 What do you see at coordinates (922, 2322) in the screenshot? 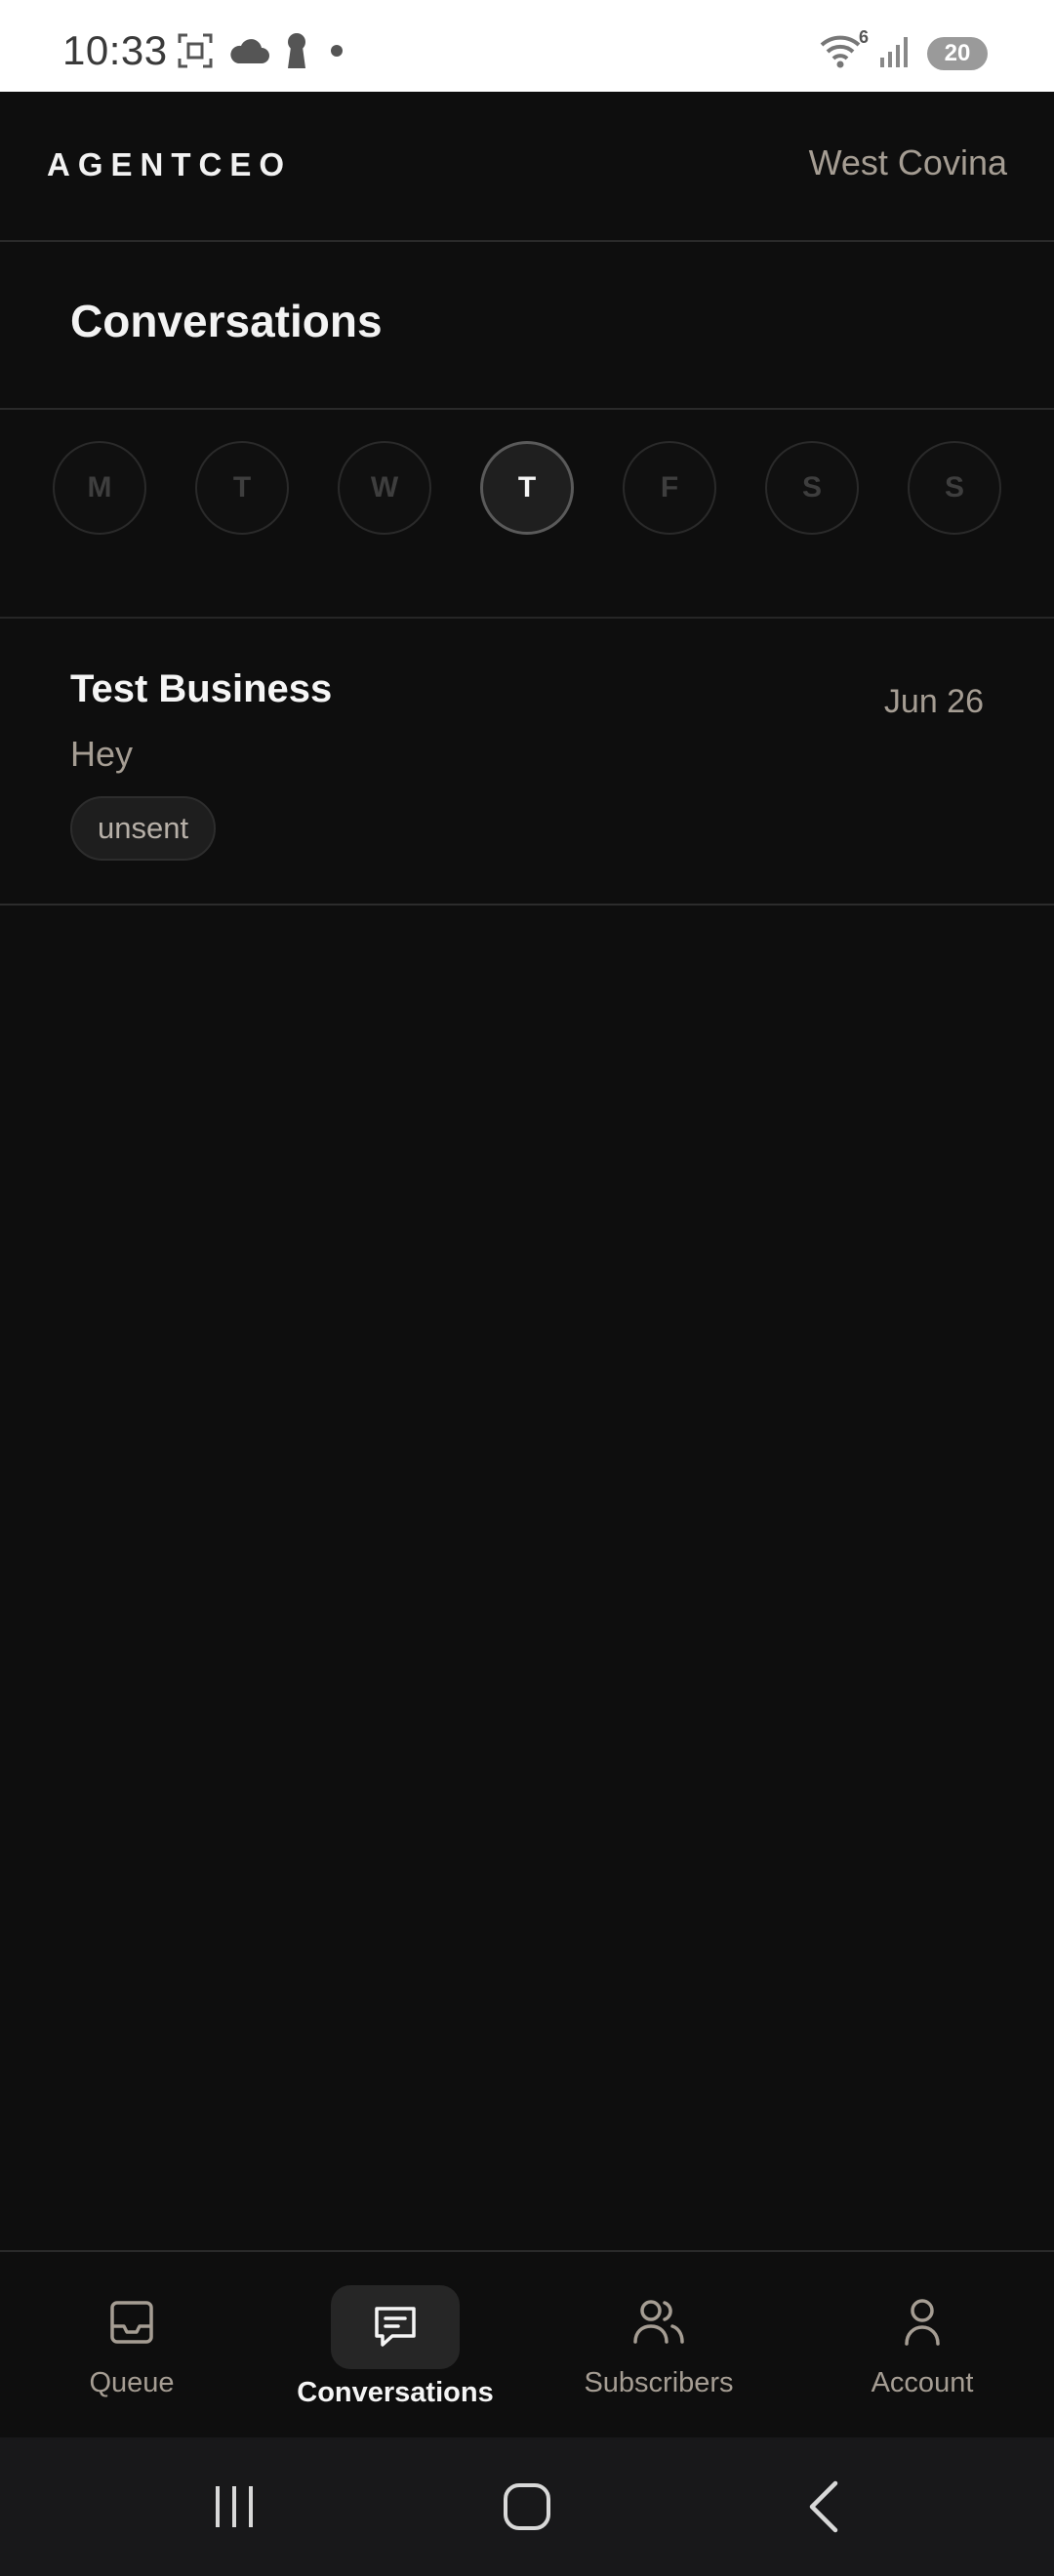
I see `user-icon` at bounding box center [922, 2322].